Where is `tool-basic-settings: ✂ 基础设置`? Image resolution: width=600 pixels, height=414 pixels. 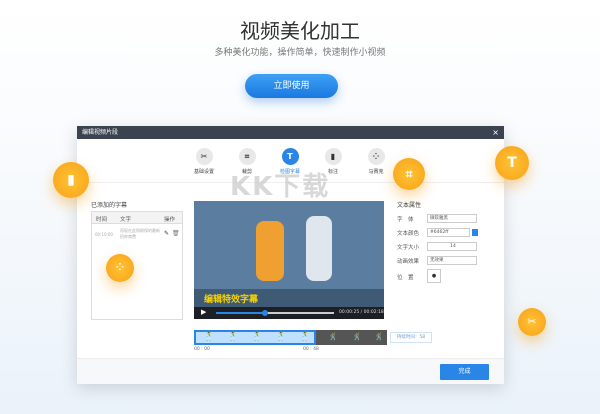
tool-basic-settings: ✂ 基础设置 is located at coordinates (204, 161).